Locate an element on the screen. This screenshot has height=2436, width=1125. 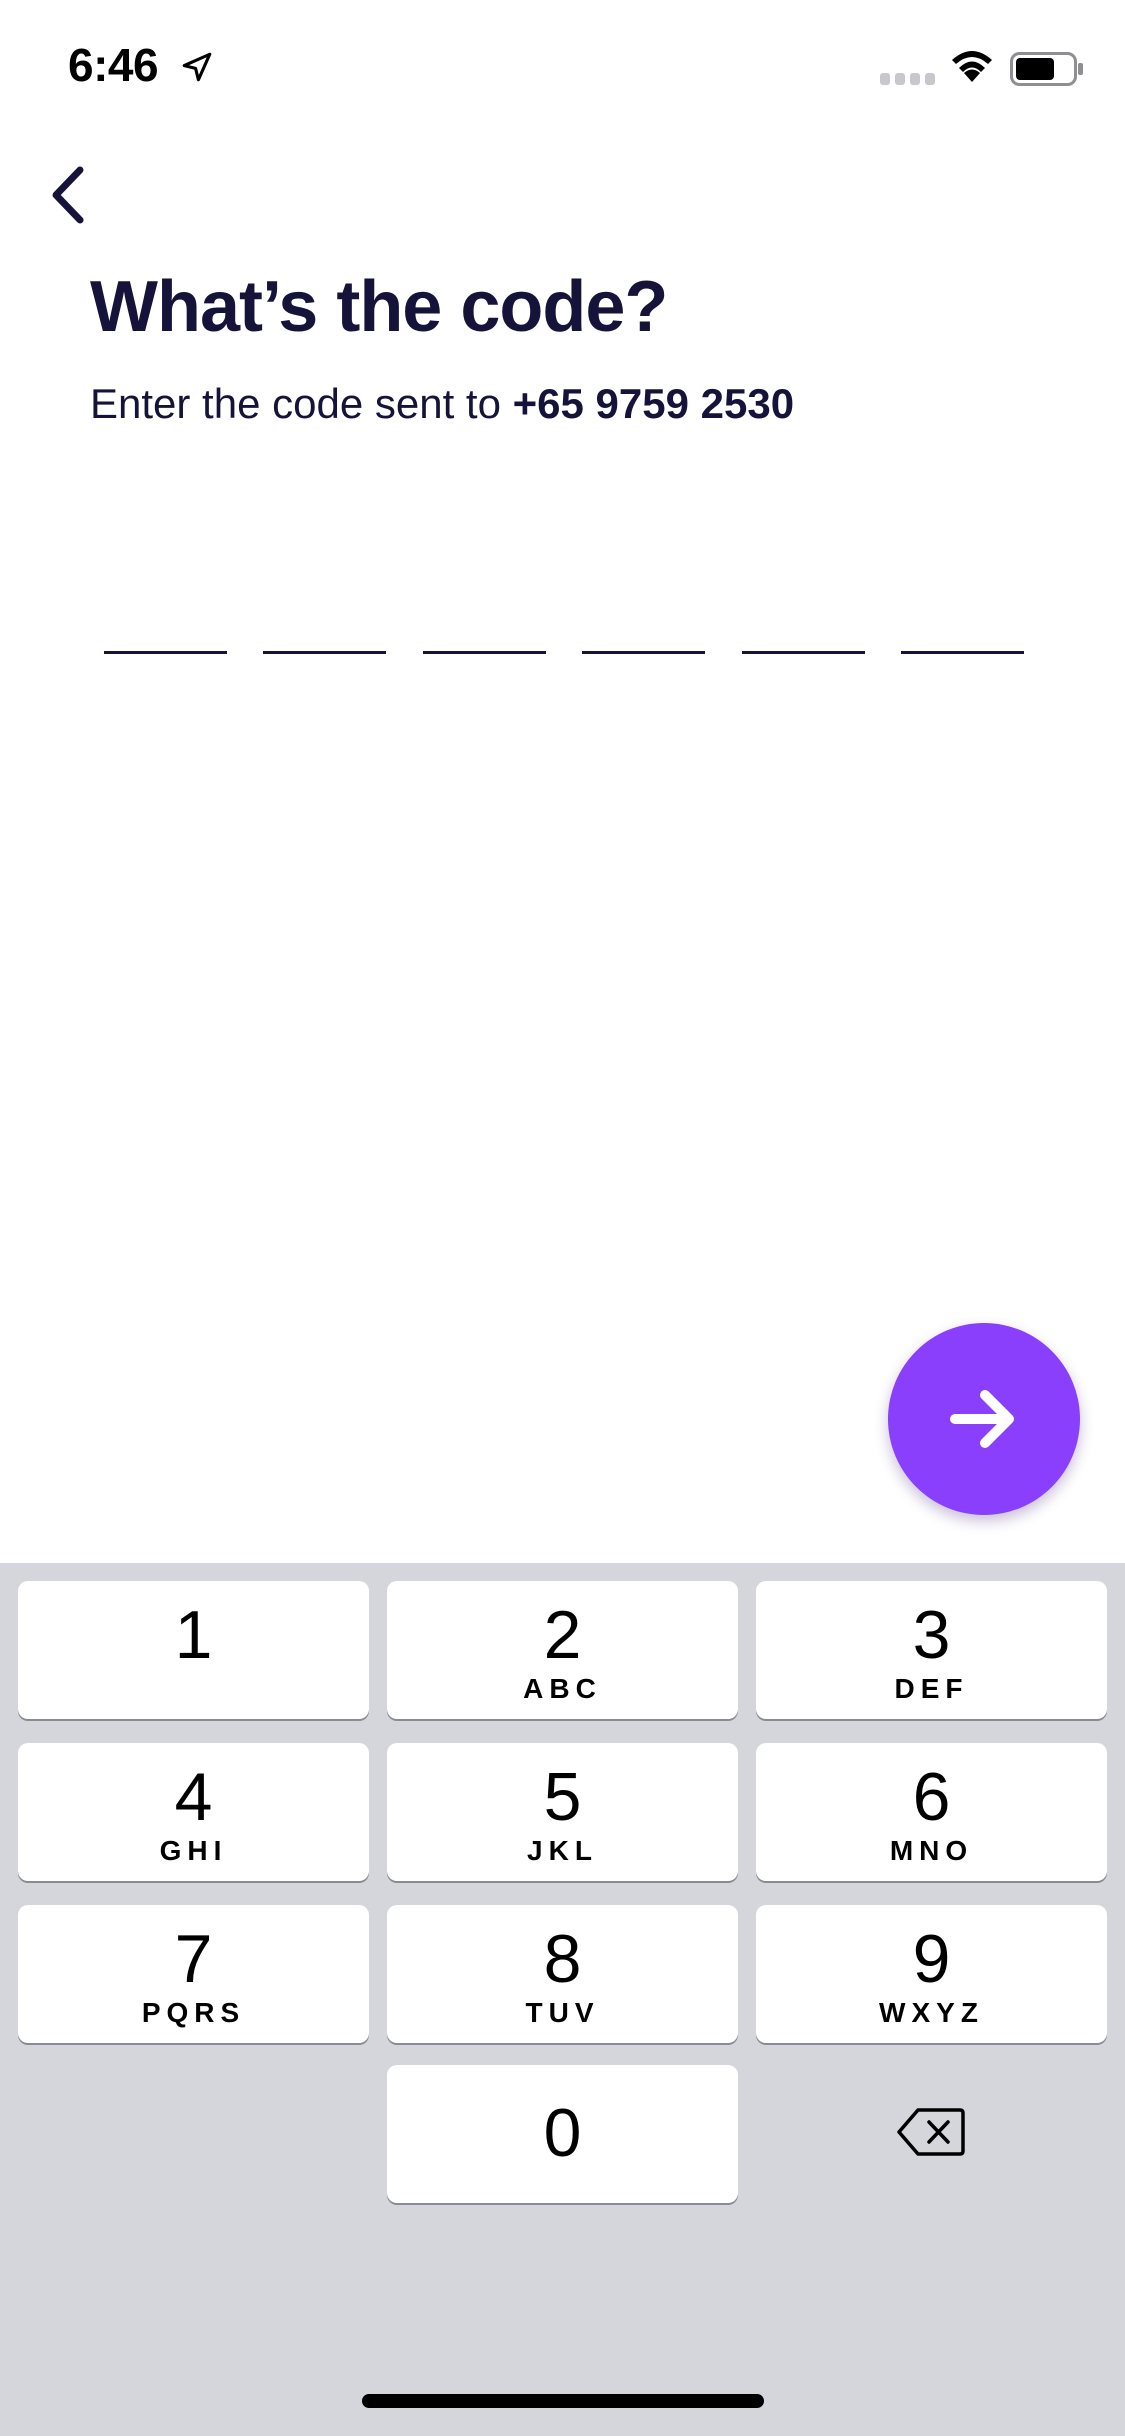
key-digit: 2 is located at coordinates (562, 1635).